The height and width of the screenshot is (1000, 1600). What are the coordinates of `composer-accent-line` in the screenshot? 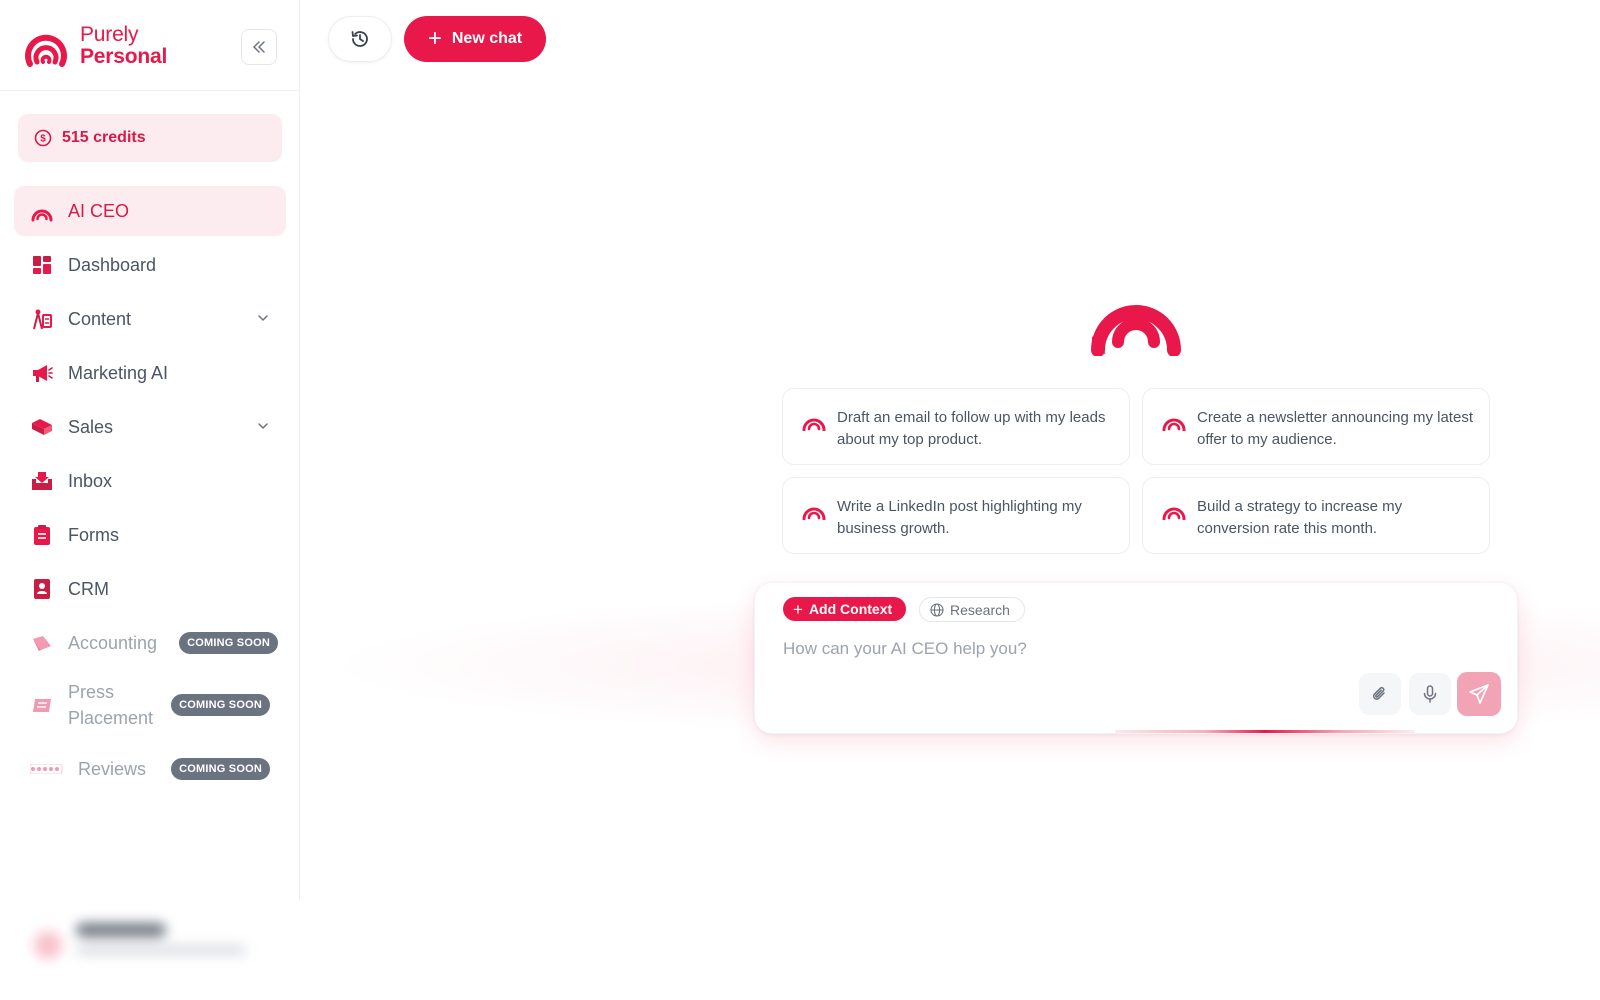 It's located at (1265, 731).